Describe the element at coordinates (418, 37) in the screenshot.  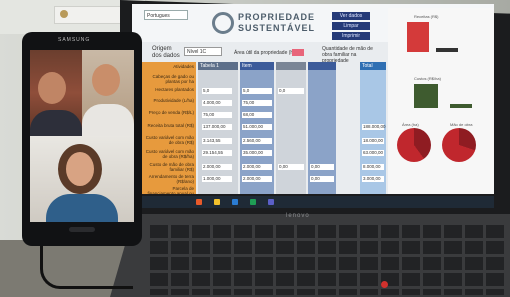
I see `revenue-bar` at that location.